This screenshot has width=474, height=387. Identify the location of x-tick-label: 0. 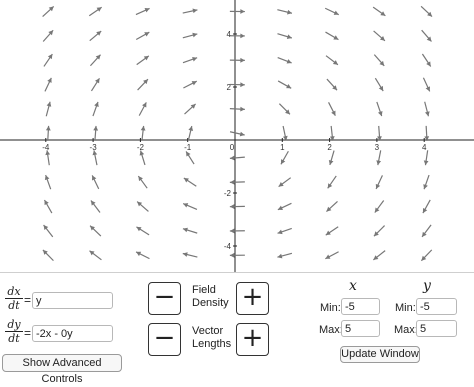
(232, 147).